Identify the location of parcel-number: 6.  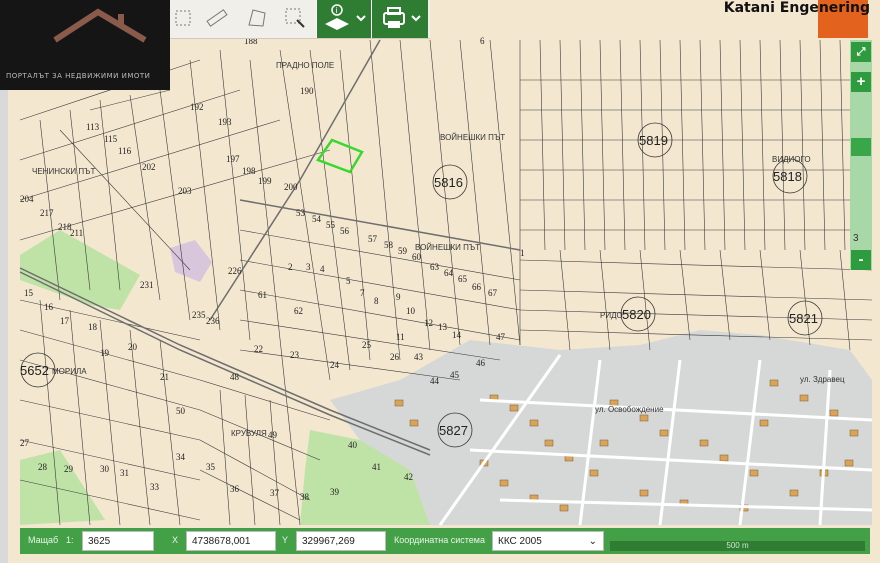
(482, 41).